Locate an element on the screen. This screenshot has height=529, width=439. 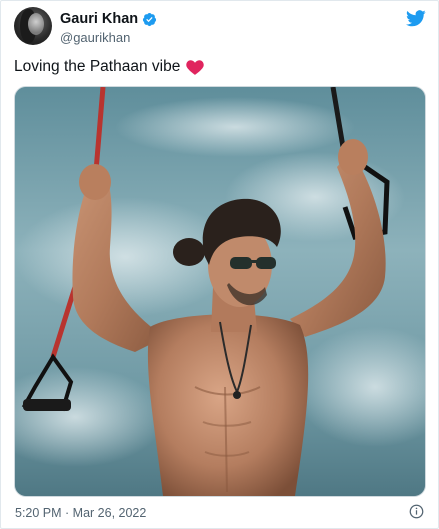
red-heart-icon is located at coordinates (195, 67).